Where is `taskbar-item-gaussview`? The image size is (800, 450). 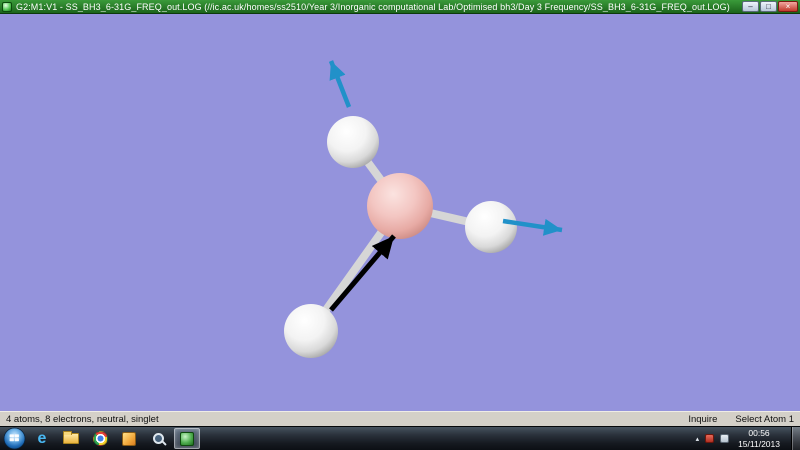 taskbar-item-gaussview is located at coordinates (187, 438).